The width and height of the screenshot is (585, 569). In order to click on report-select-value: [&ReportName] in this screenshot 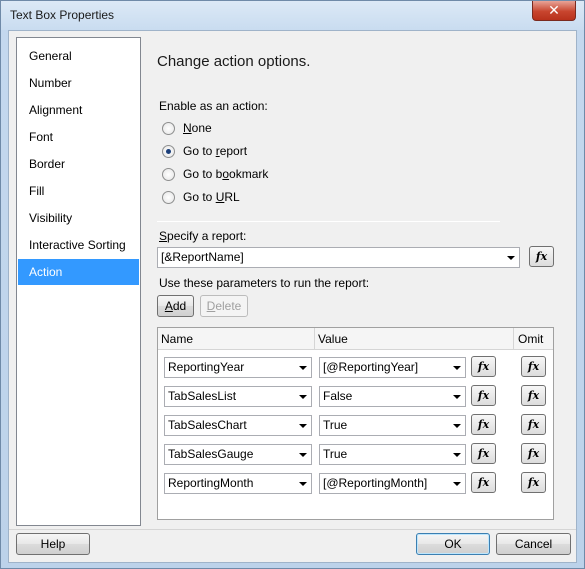, I will do `click(202, 257)`.